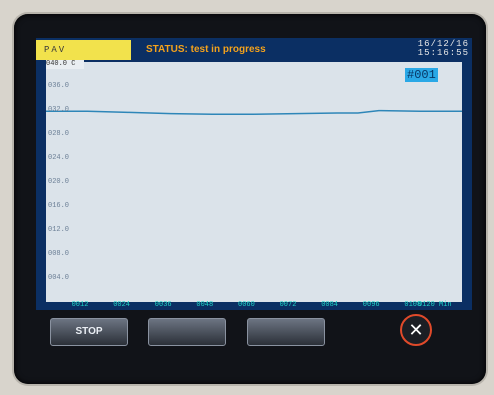 The width and height of the screenshot is (494, 395). What do you see at coordinates (65, 64) in the screenshot?
I see `y-max-label: 040.0 C` at bounding box center [65, 64].